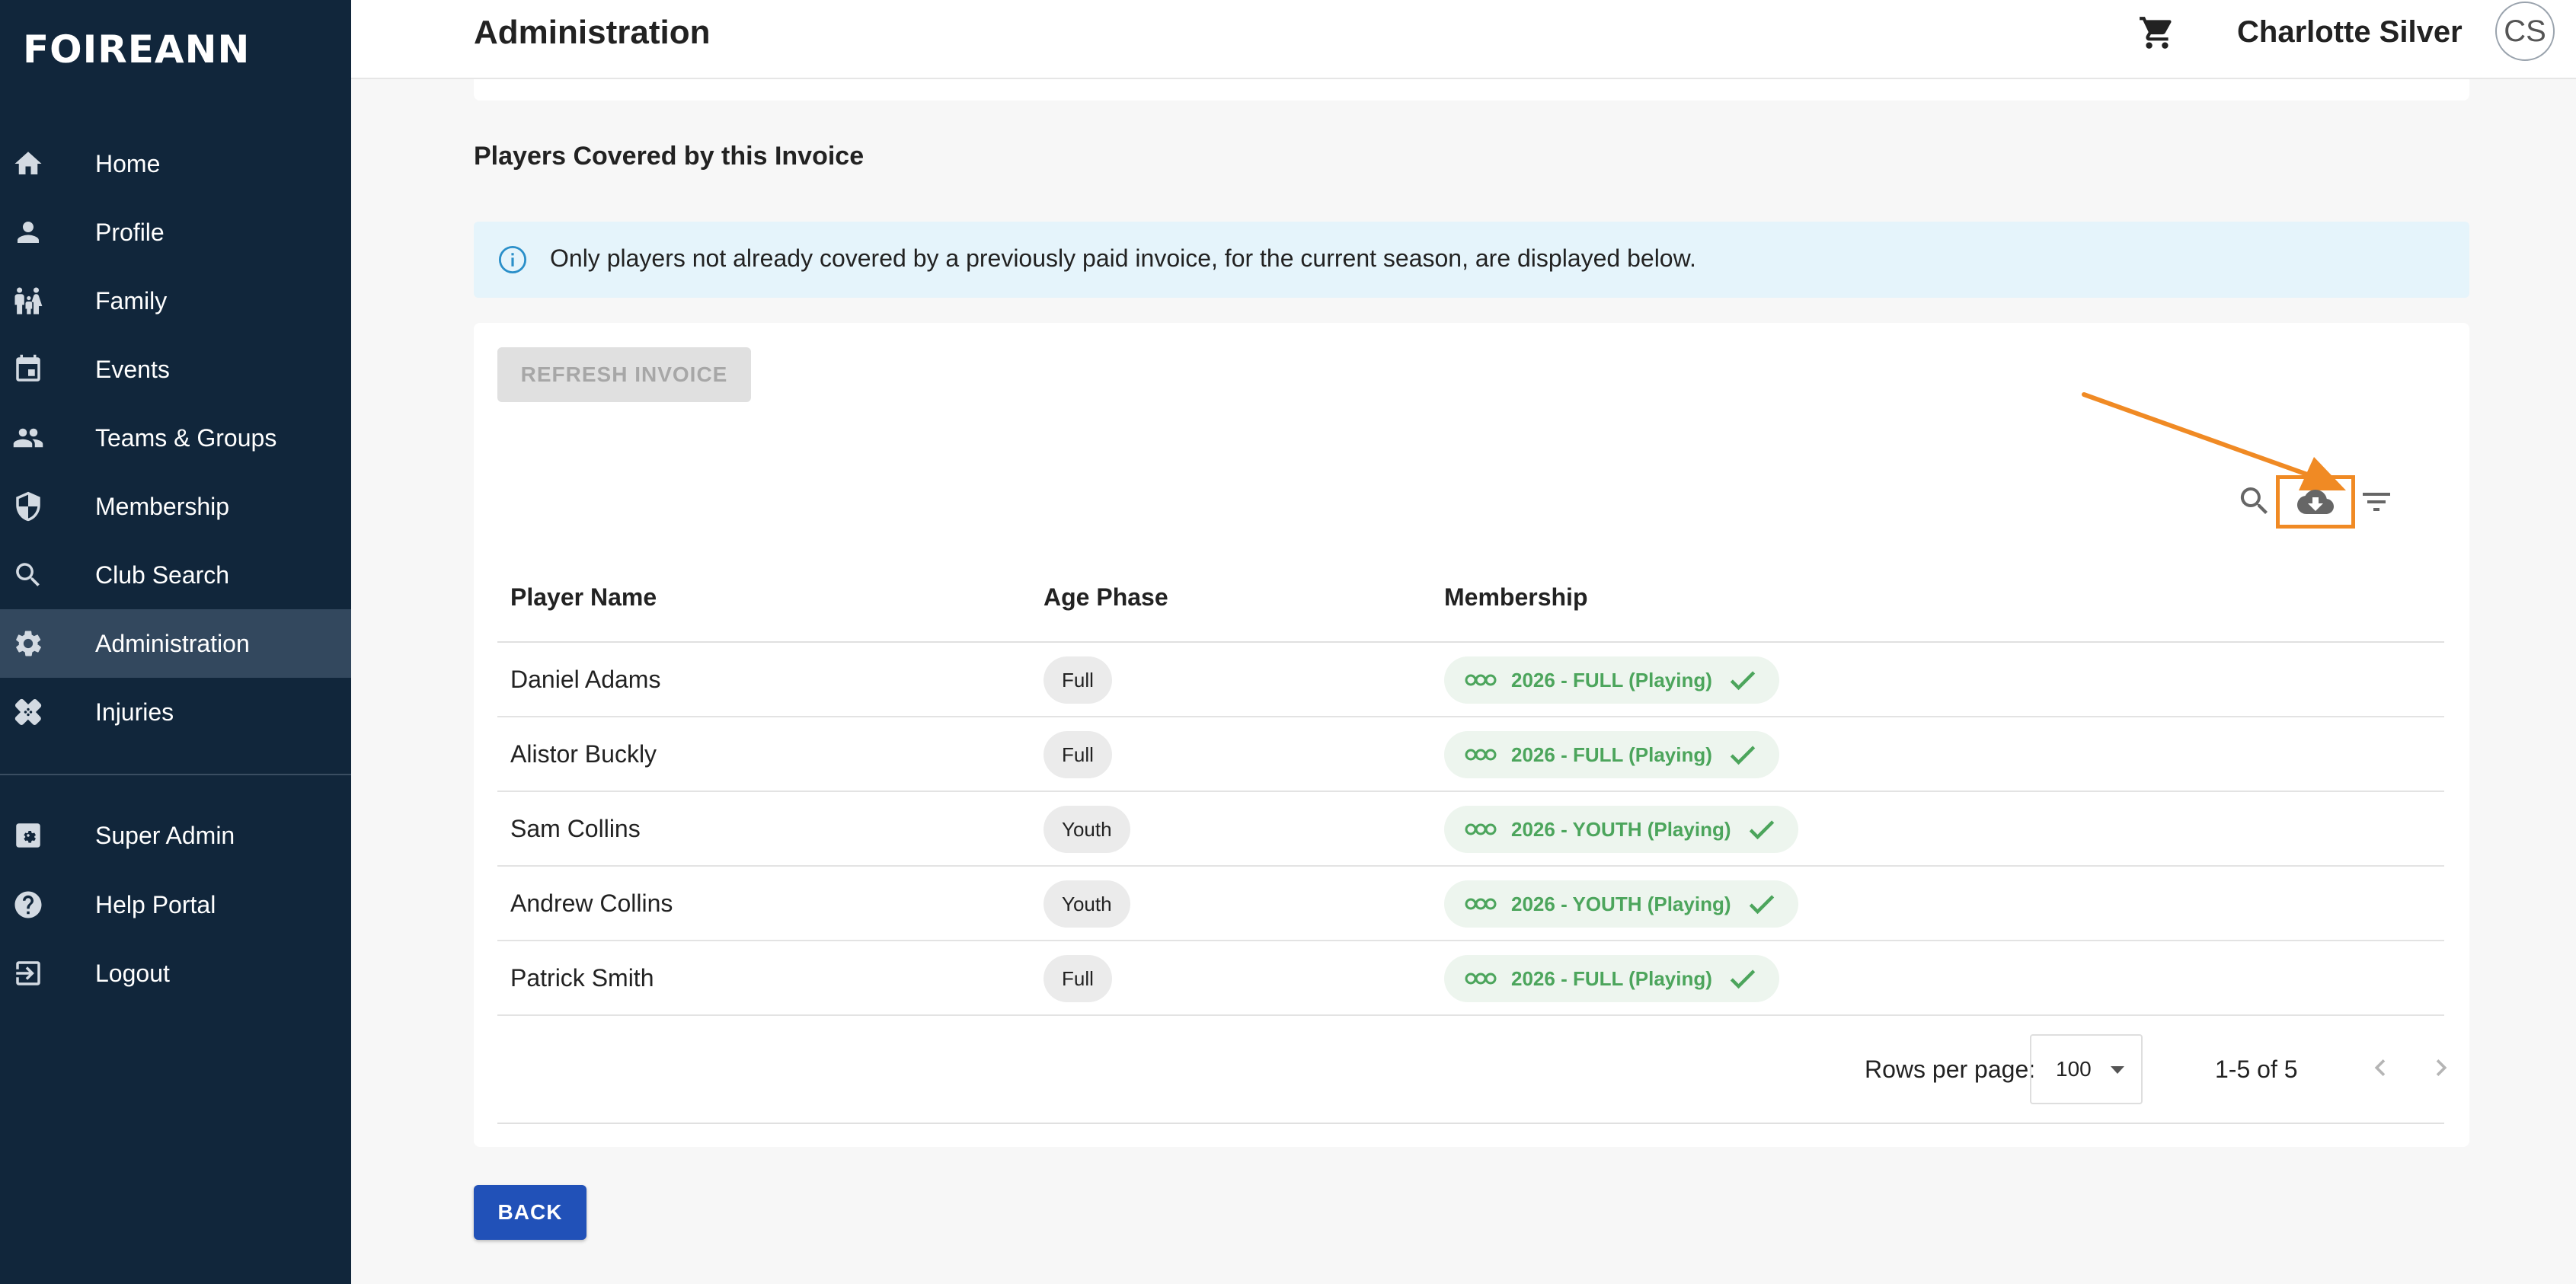 This screenshot has height=1284, width=2576. I want to click on sidebar-item-label: Administration, so click(173, 643).